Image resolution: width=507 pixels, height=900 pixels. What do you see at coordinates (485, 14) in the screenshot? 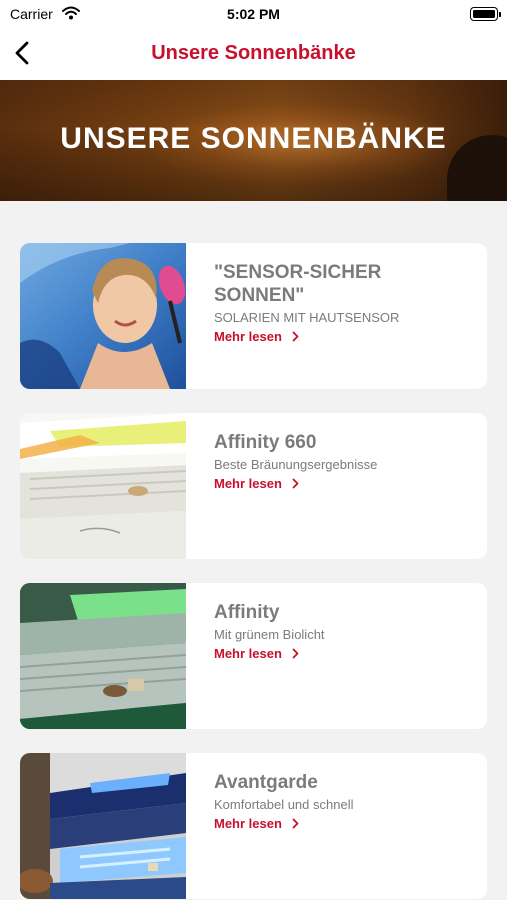
I see `battery-icon` at bounding box center [485, 14].